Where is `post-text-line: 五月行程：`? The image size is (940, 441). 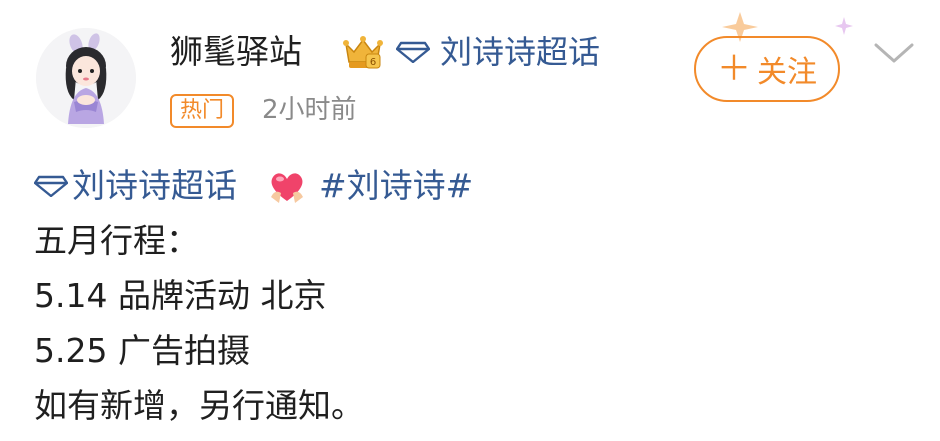
post-text-line: 五月行程： is located at coordinates (116, 240).